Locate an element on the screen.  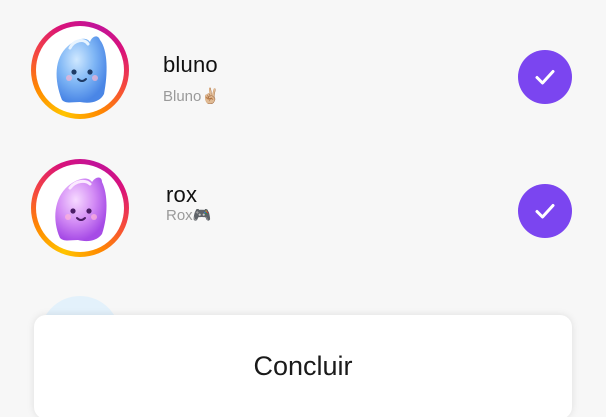
contact-name: rox is located at coordinates (182, 194).